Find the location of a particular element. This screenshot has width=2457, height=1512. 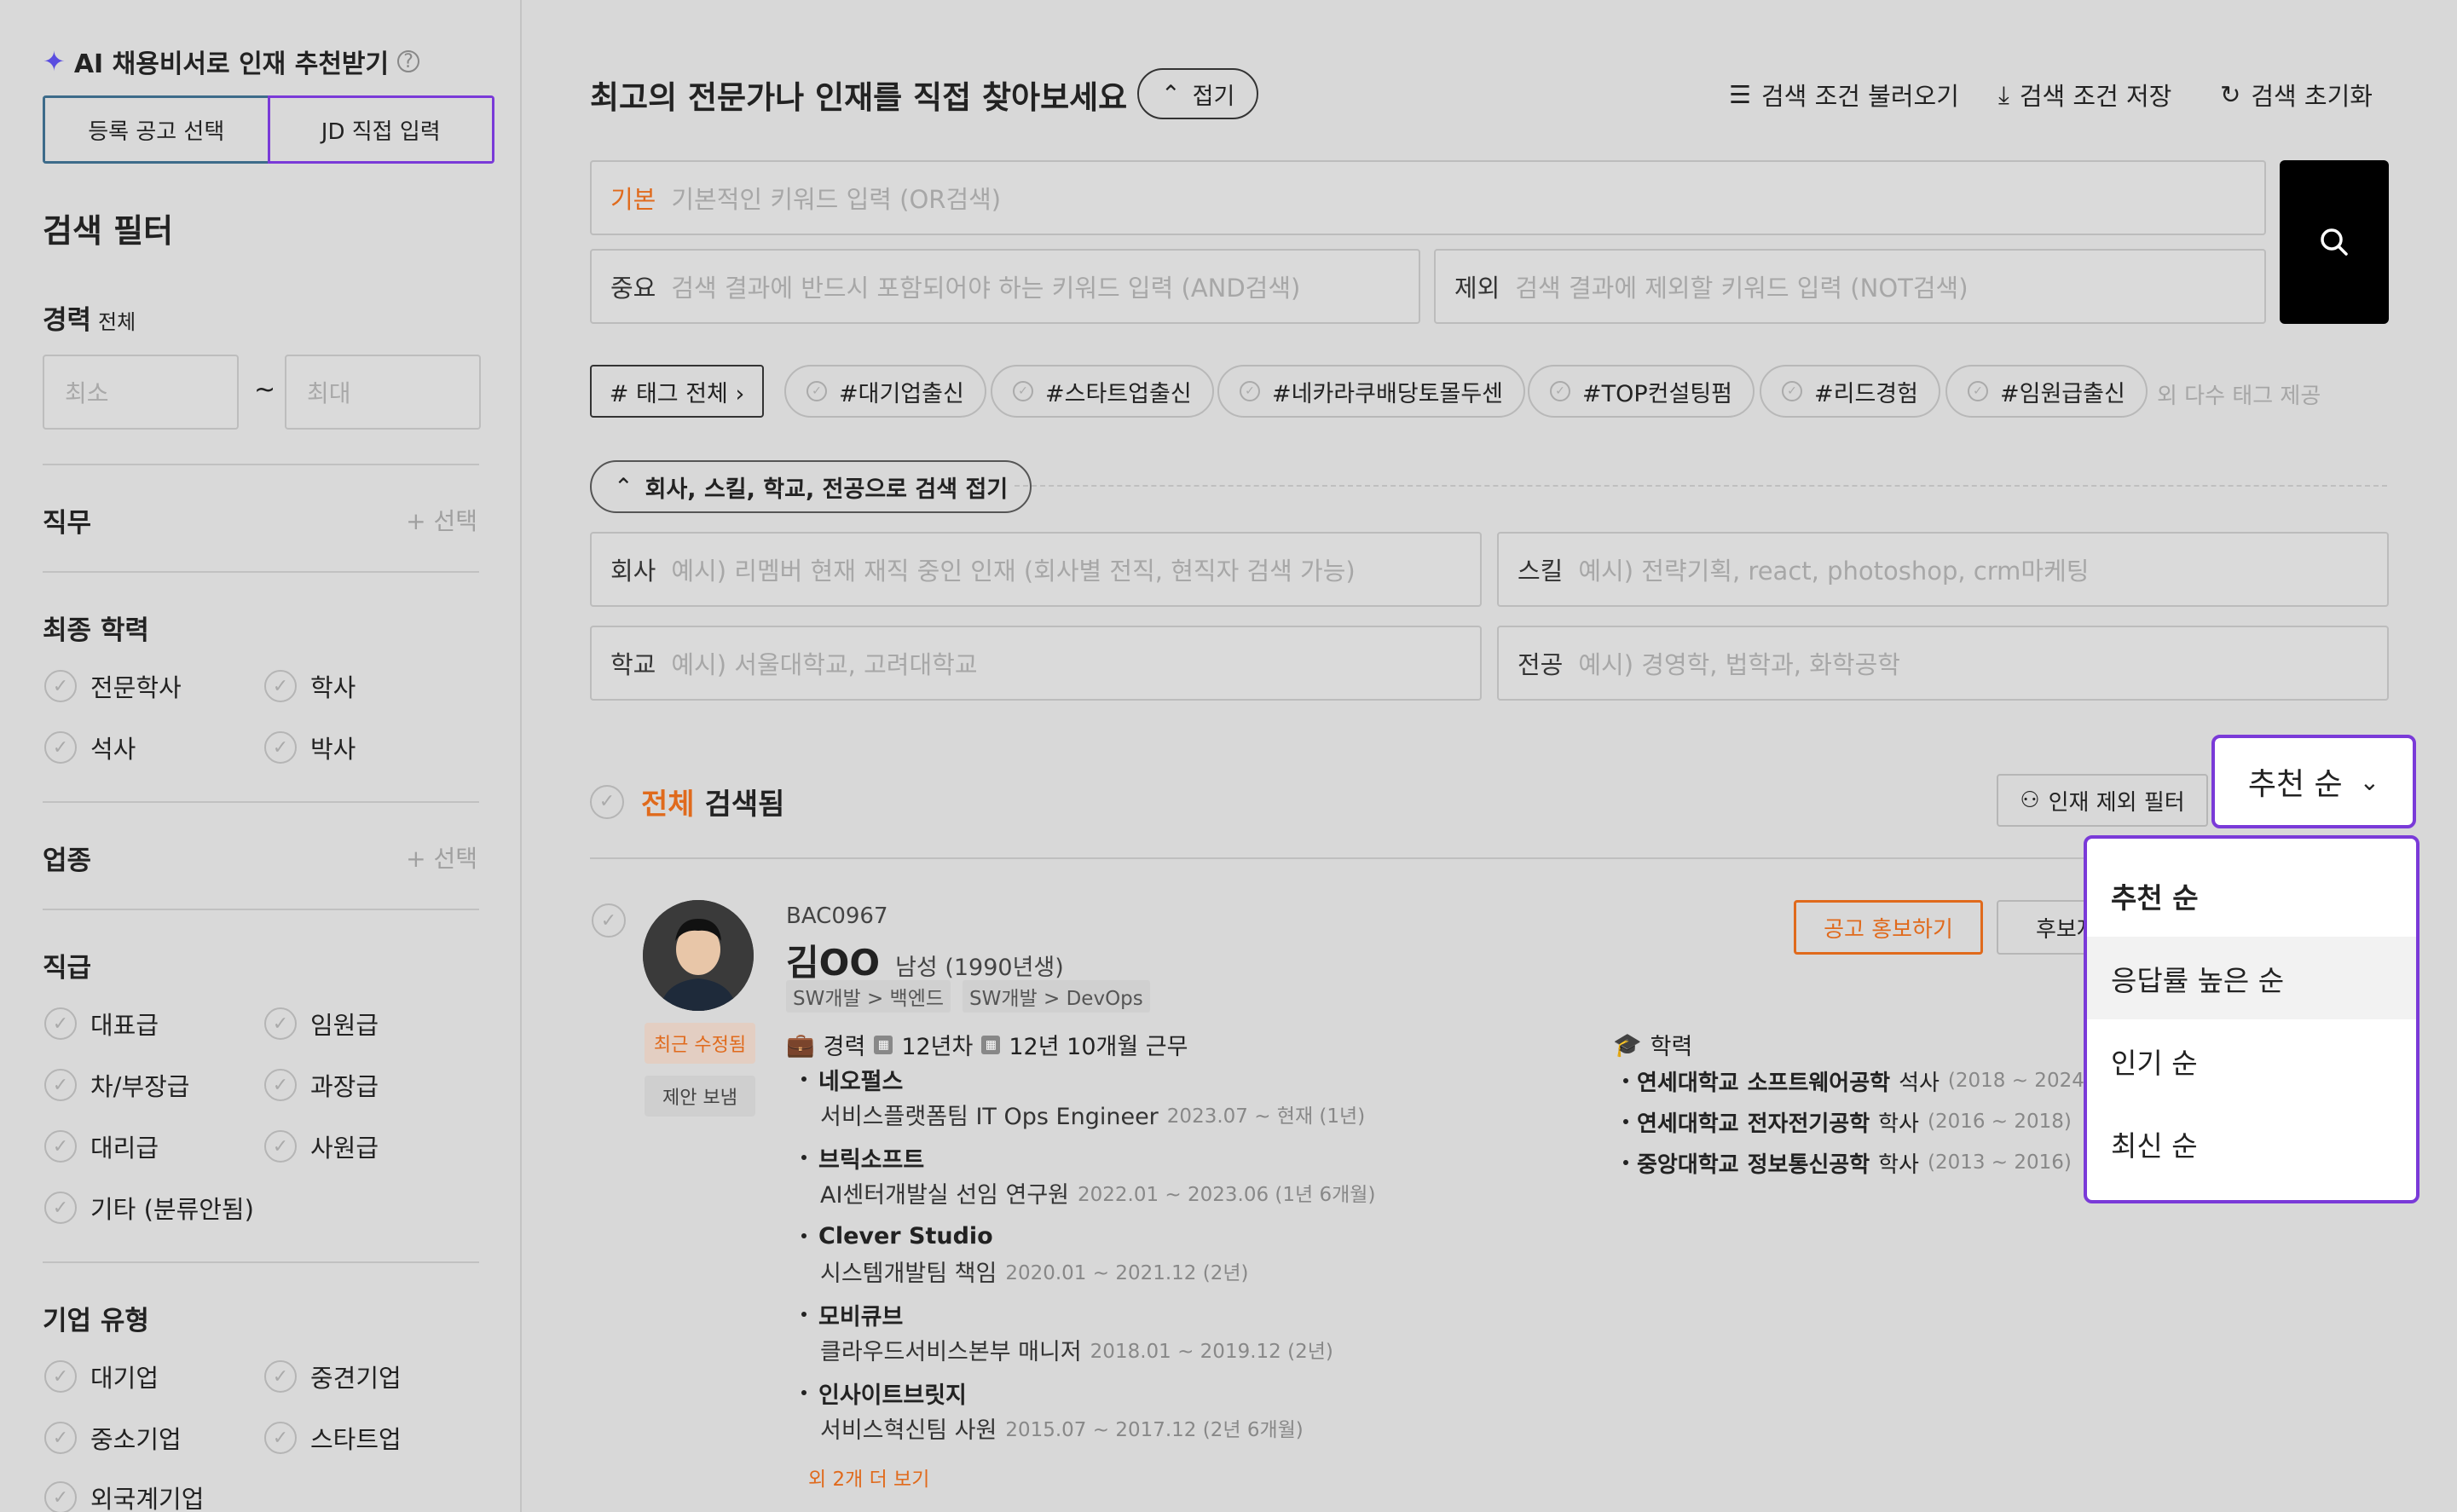

skill-search-input: 스킬 예시) 전략기획, react, photoshop, crm마케팅 is located at coordinates (1943, 569).